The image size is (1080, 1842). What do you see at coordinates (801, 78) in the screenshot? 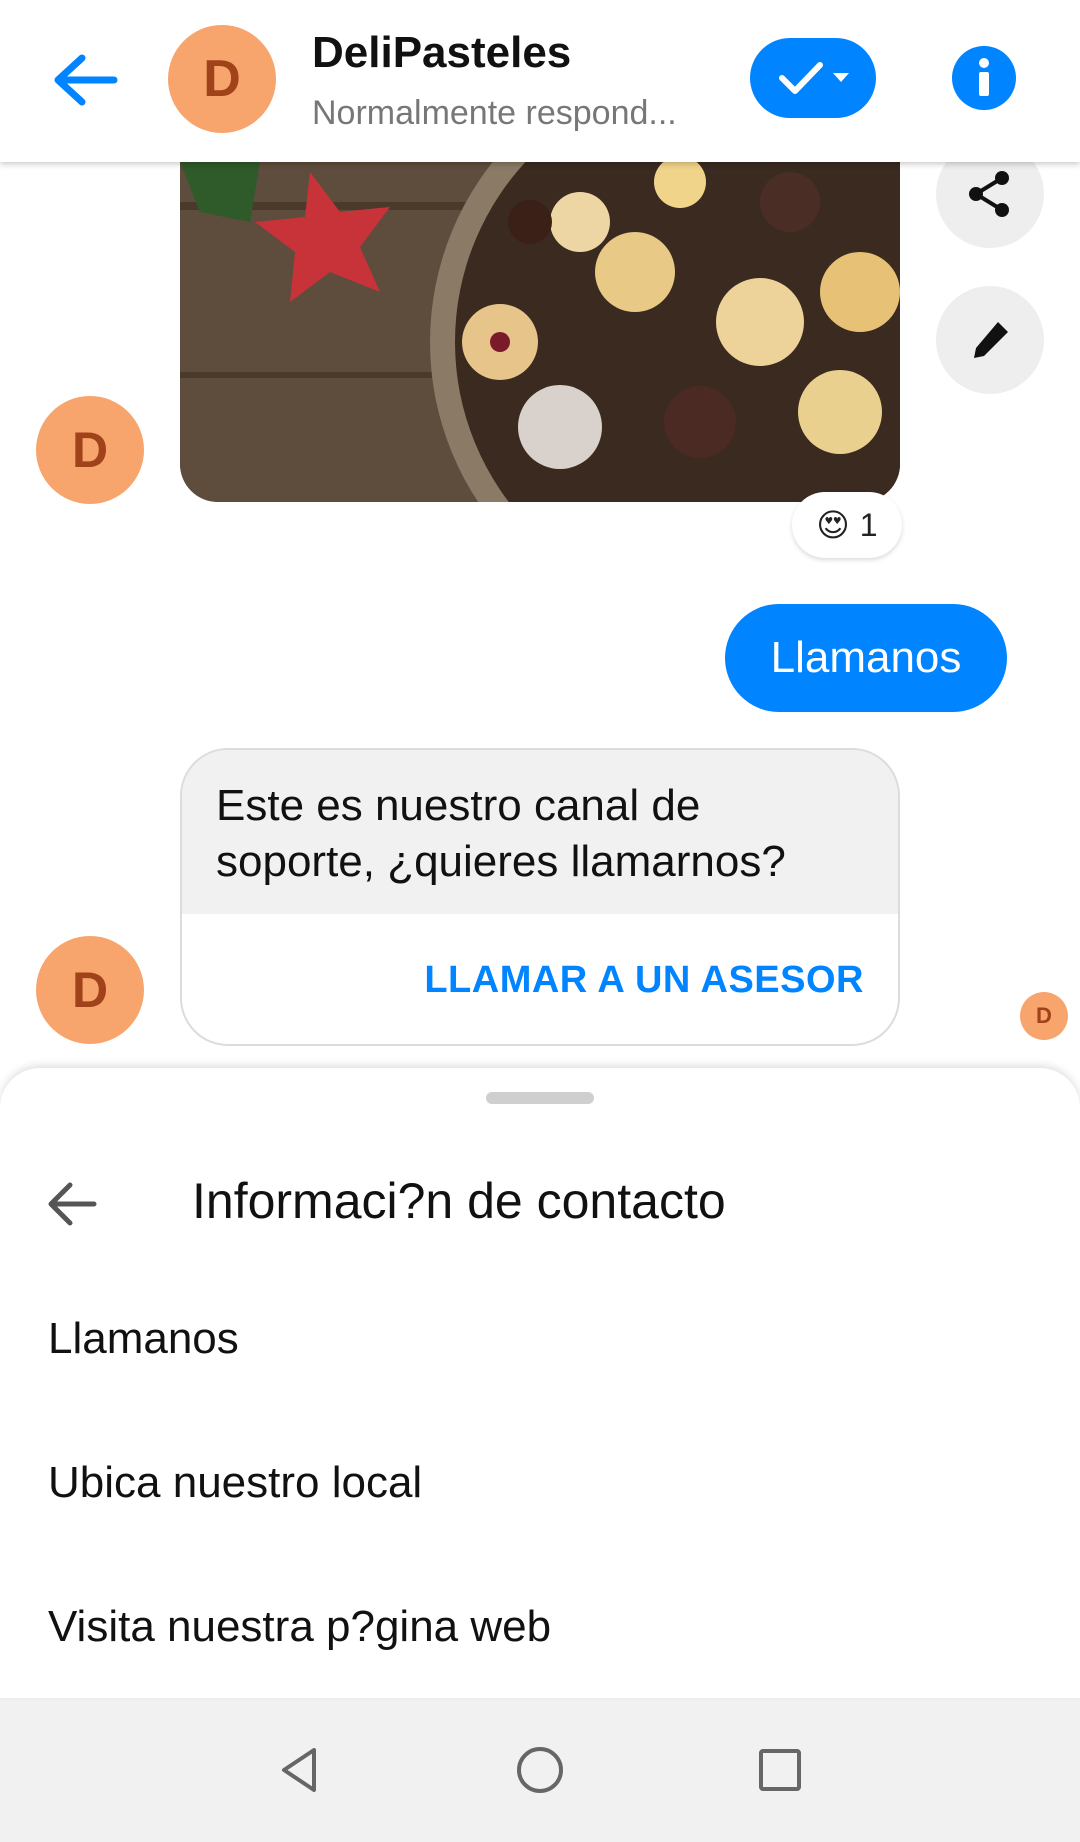
I see `check-icon` at bounding box center [801, 78].